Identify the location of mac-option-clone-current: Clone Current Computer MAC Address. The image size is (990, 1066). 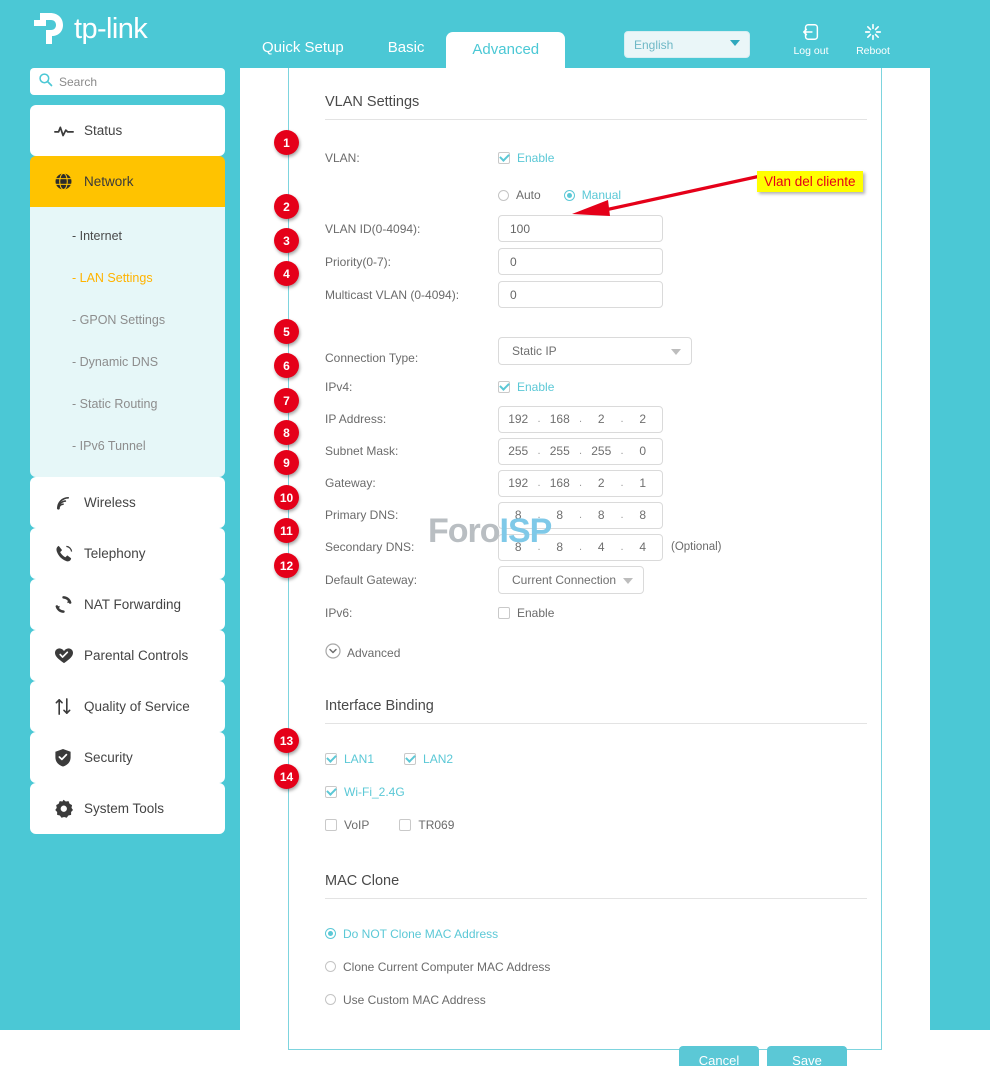
(596, 966).